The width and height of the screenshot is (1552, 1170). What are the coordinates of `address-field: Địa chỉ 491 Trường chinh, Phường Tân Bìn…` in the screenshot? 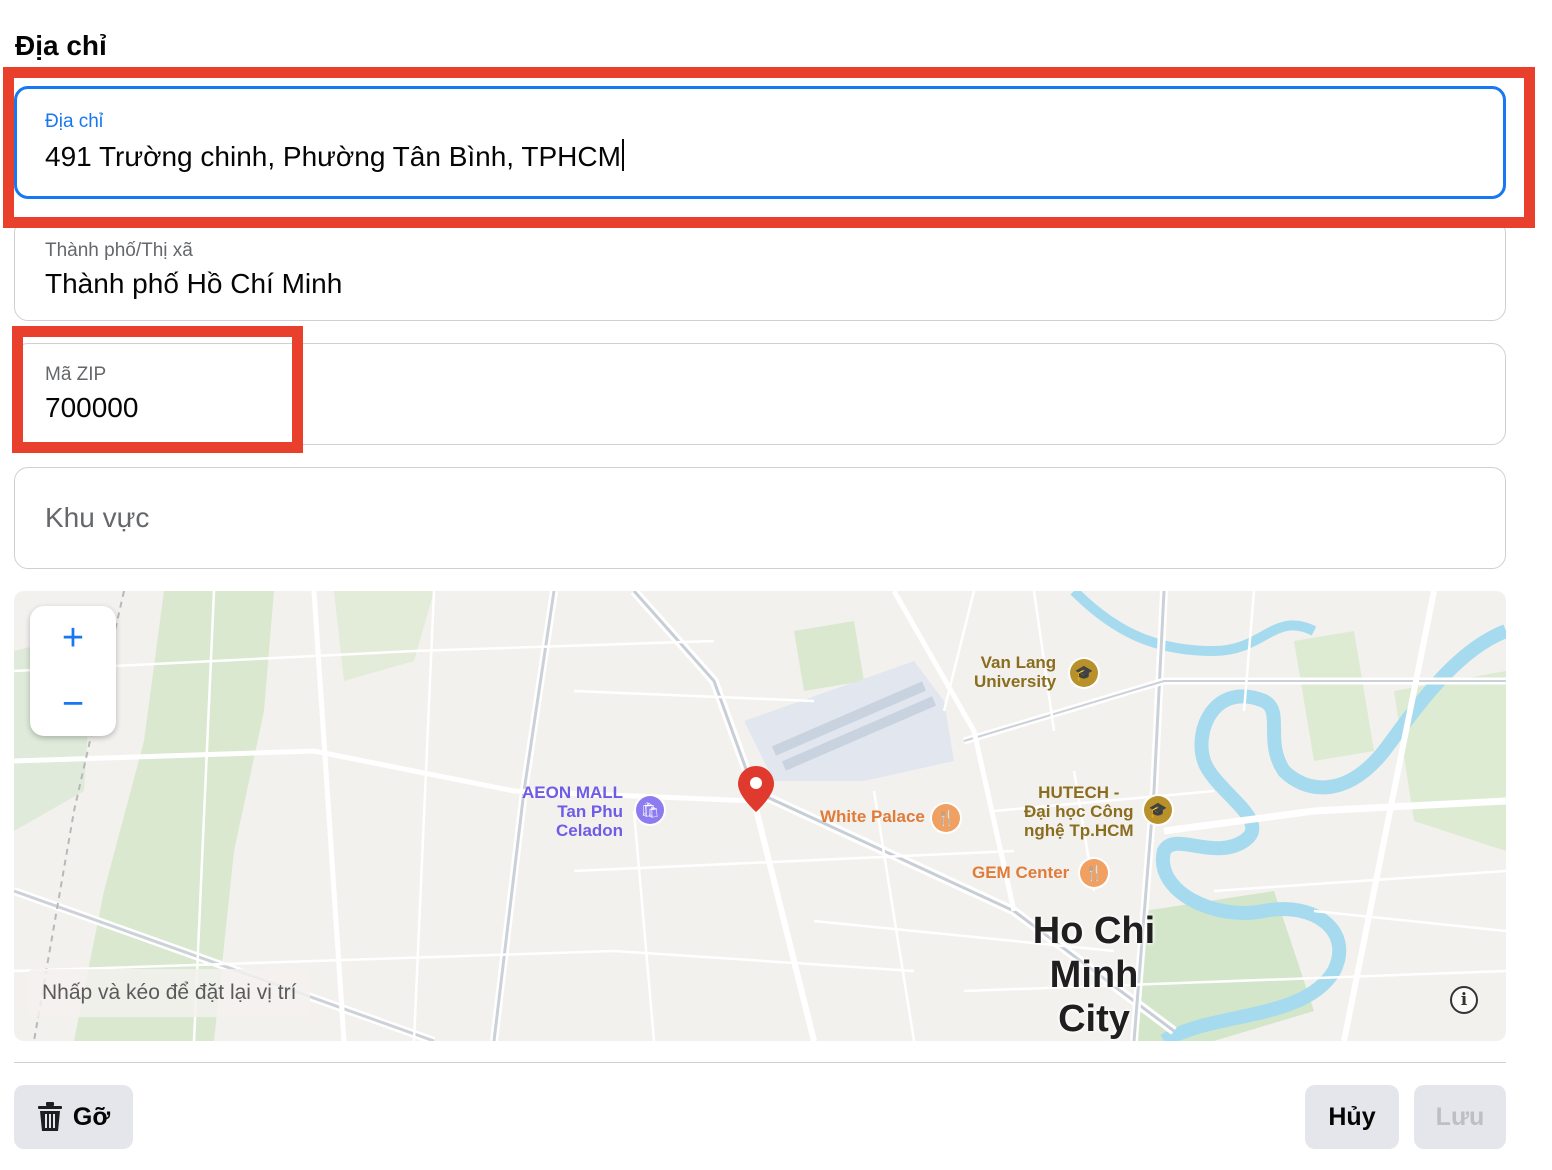 It's located at (760, 142).